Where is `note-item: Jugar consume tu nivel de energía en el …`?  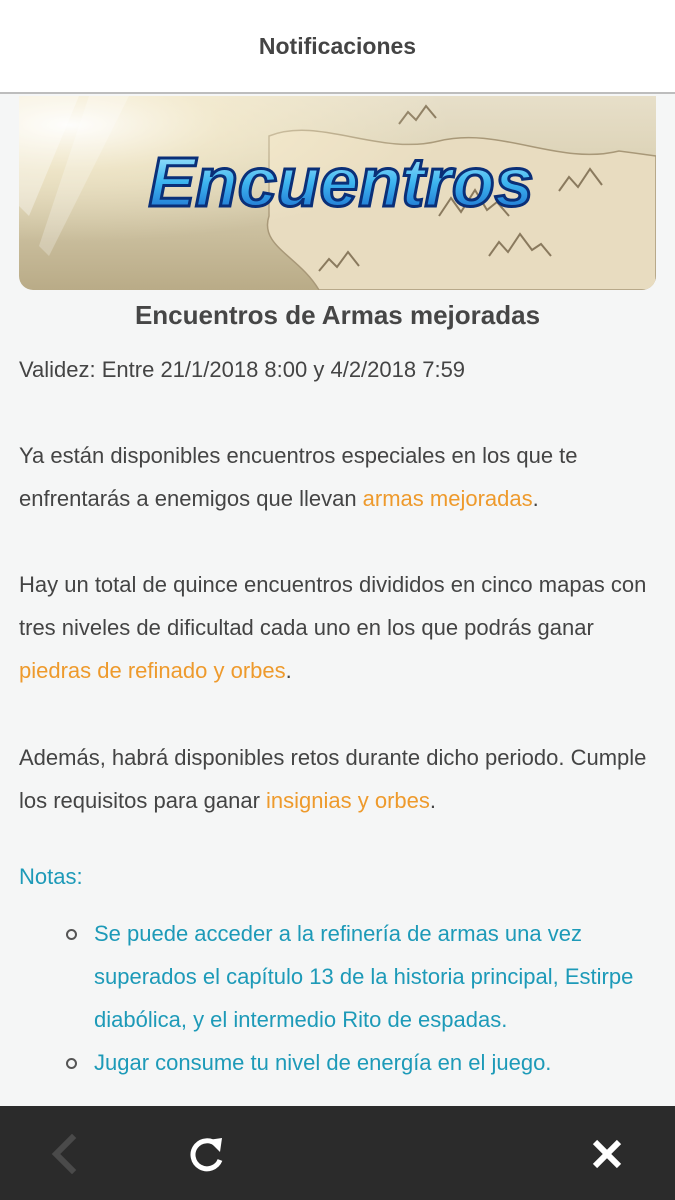 note-item: Jugar consume tu nivel de energía en el … is located at coordinates (319, 1062).